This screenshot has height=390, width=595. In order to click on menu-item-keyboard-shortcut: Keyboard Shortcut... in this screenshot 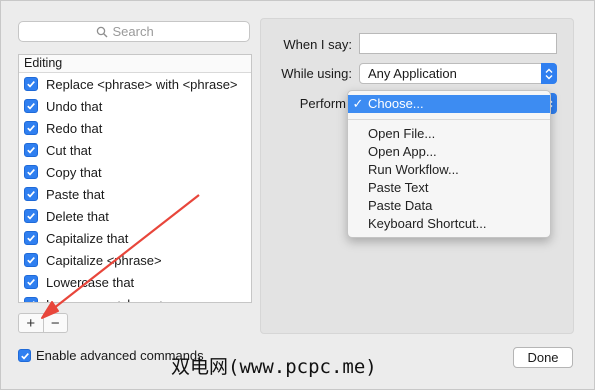, I will do `click(427, 224)`.